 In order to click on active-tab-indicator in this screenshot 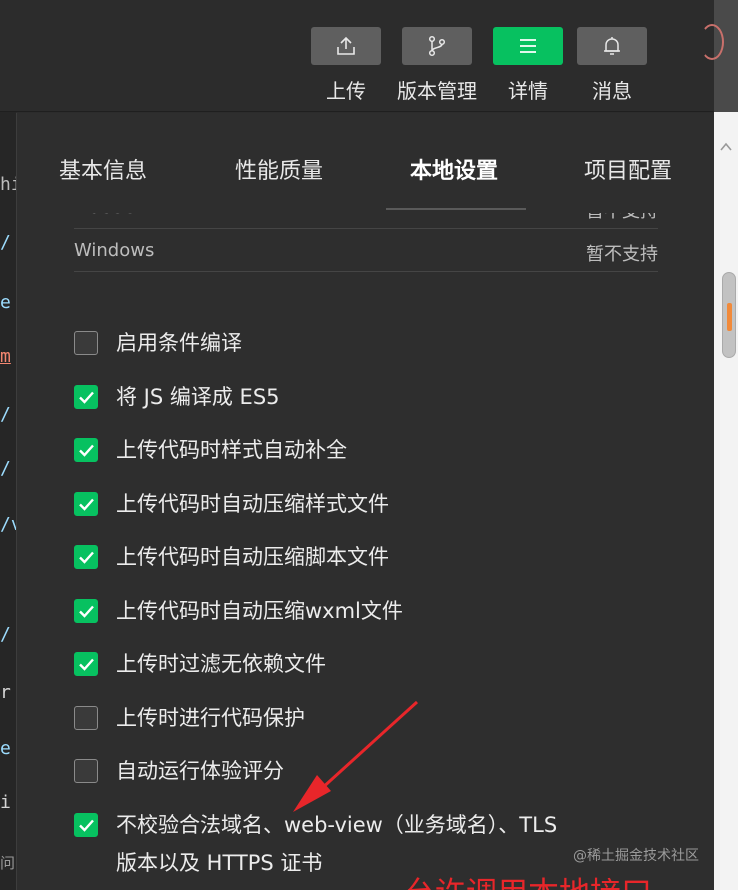, I will do `click(456, 209)`.